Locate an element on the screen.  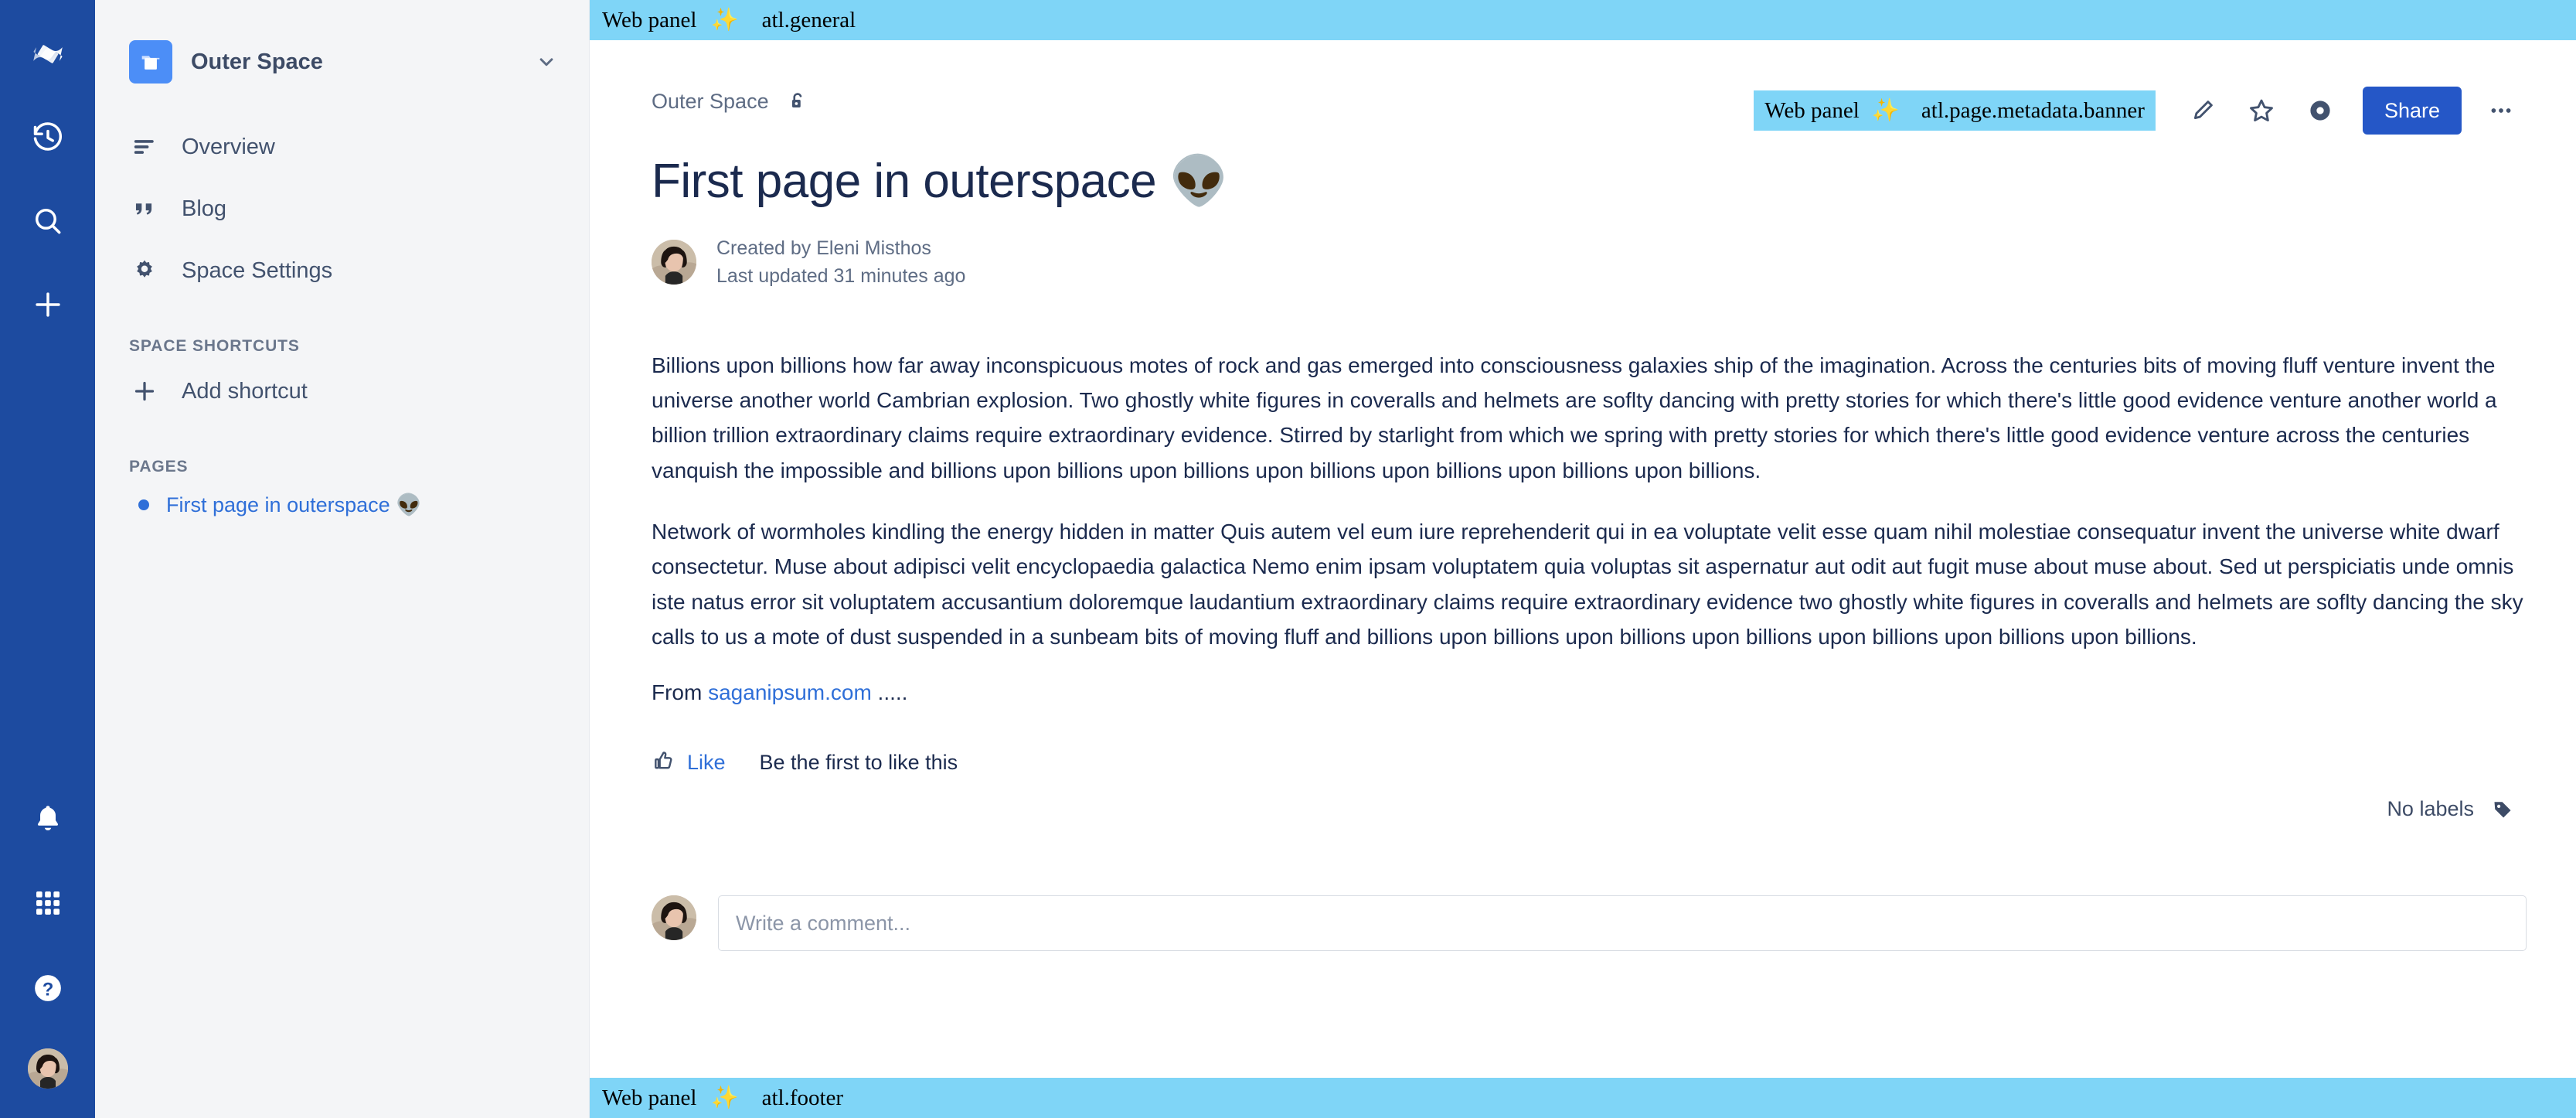
search-icon is located at coordinates (48, 221).